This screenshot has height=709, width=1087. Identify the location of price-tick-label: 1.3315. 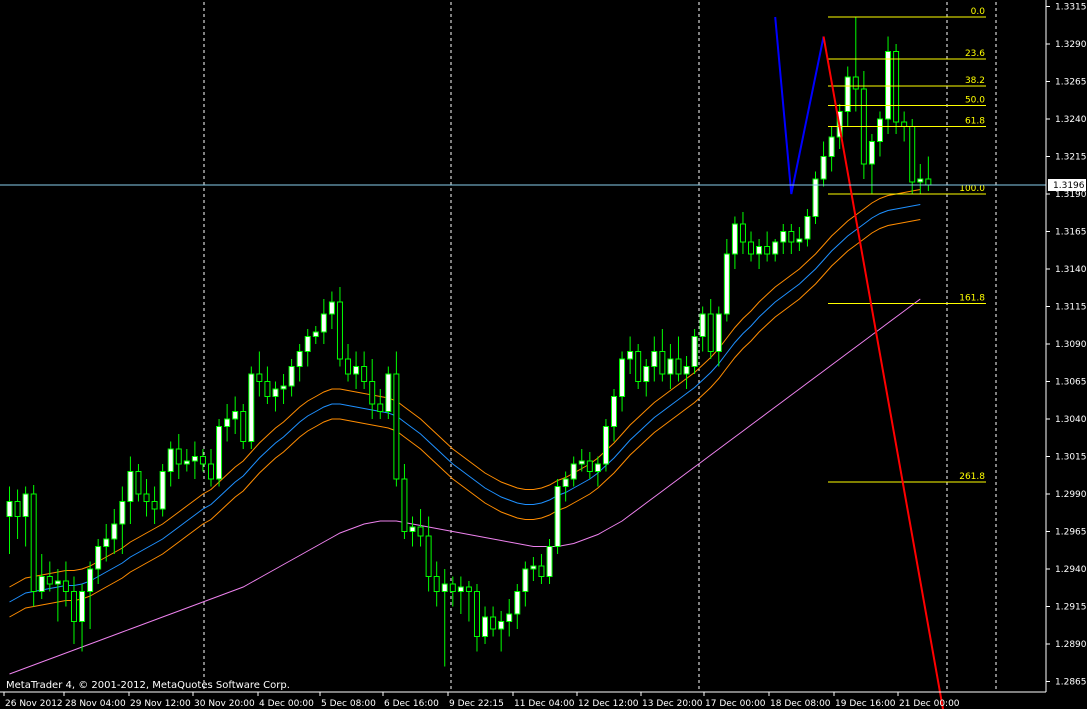
(1071, 8).